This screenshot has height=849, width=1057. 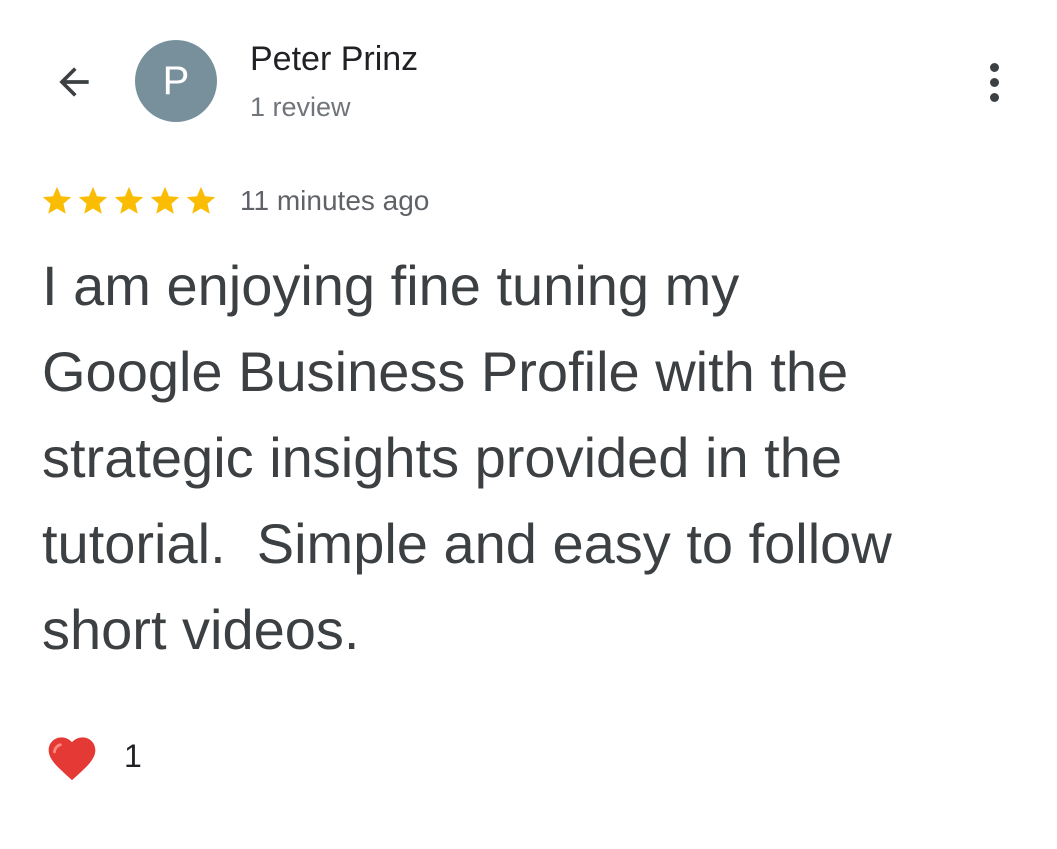 I want to click on reviewer-name: Peter Prinz, so click(x=334, y=59).